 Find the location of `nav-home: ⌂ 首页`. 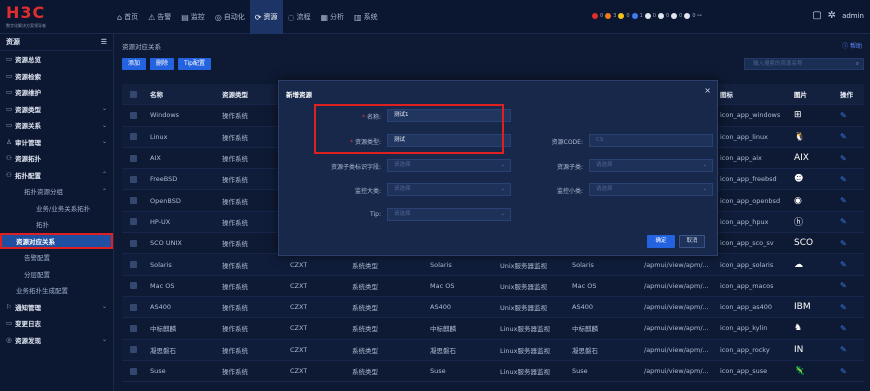

nav-home: ⌂ 首页 is located at coordinates (127, 17).